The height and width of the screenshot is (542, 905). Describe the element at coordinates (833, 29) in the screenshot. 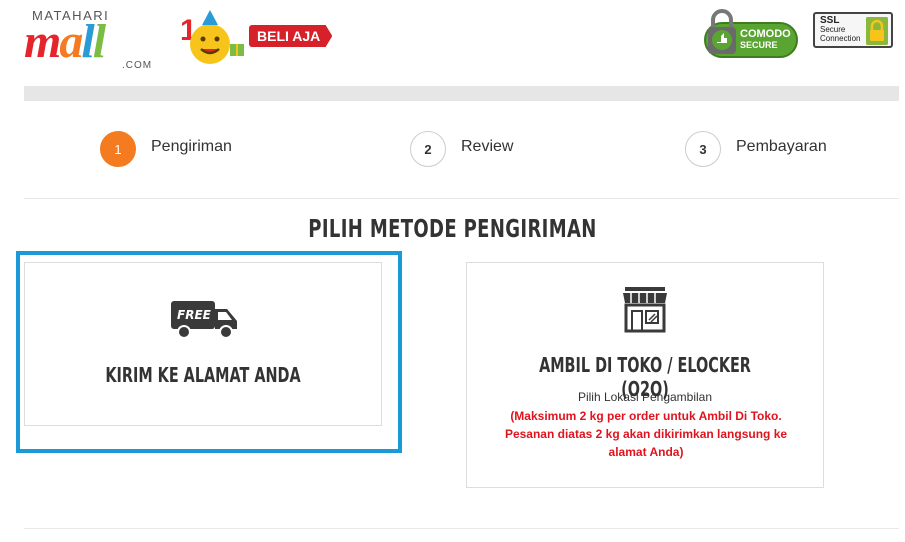

I see `ssl-line-secure: Secure` at that location.